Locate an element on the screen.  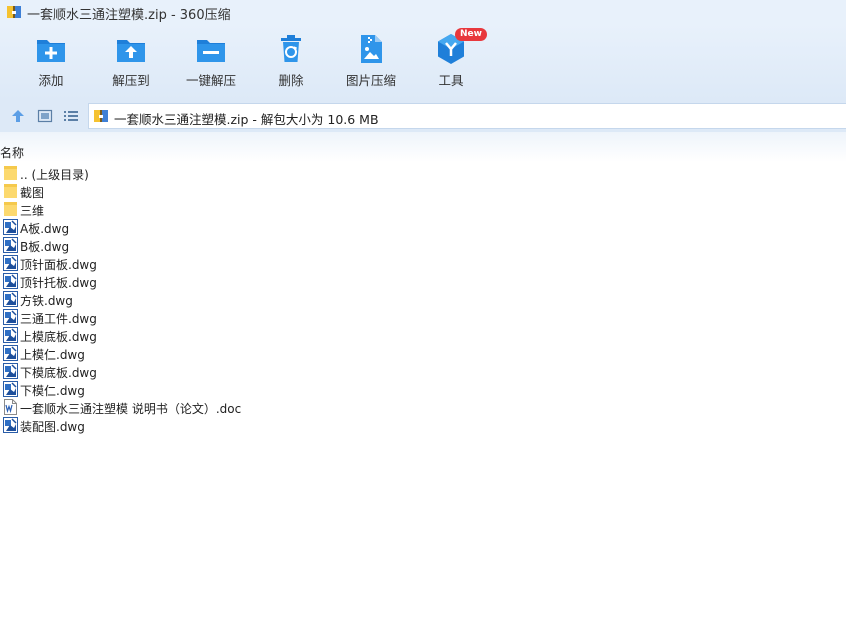
file-name: 上模仁.dwg is located at coordinates (52, 355).